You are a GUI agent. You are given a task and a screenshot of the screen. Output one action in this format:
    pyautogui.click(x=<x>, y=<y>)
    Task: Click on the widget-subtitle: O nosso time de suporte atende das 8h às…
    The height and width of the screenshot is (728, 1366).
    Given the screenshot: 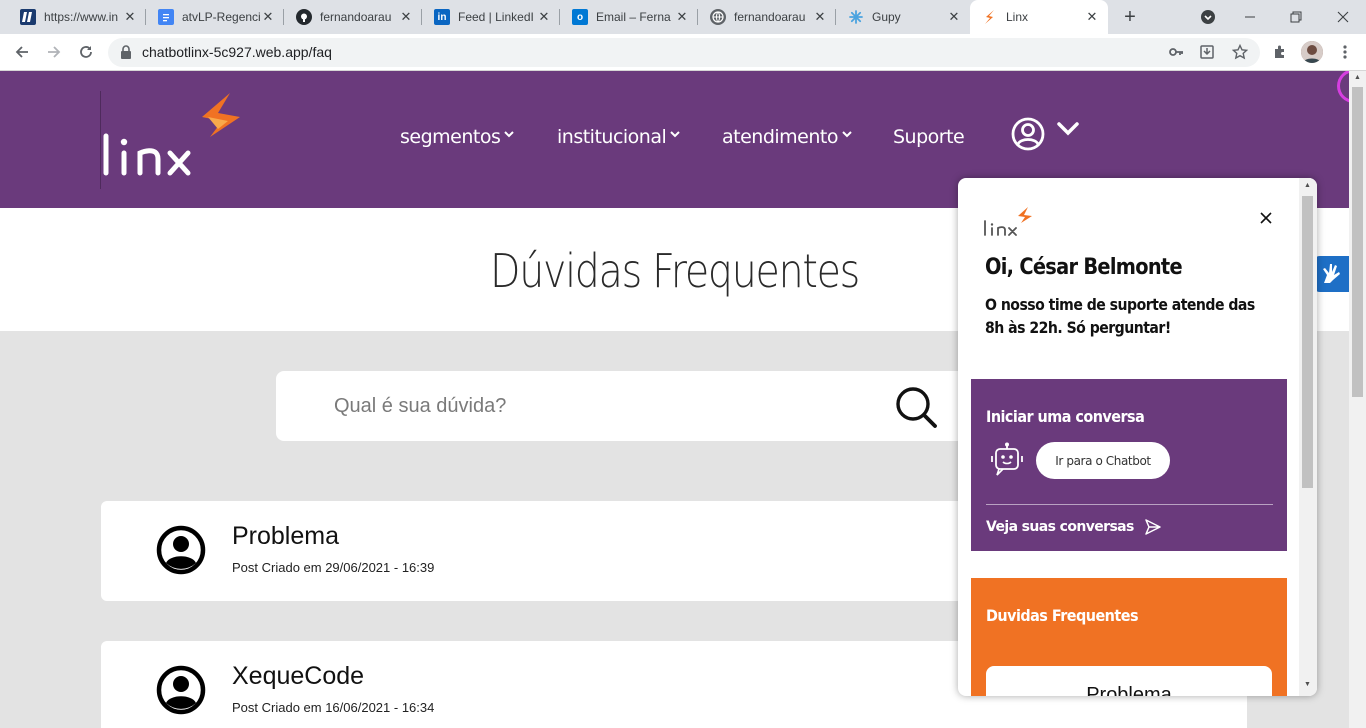 What is the action you would take?
    pyautogui.click(x=1120, y=316)
    